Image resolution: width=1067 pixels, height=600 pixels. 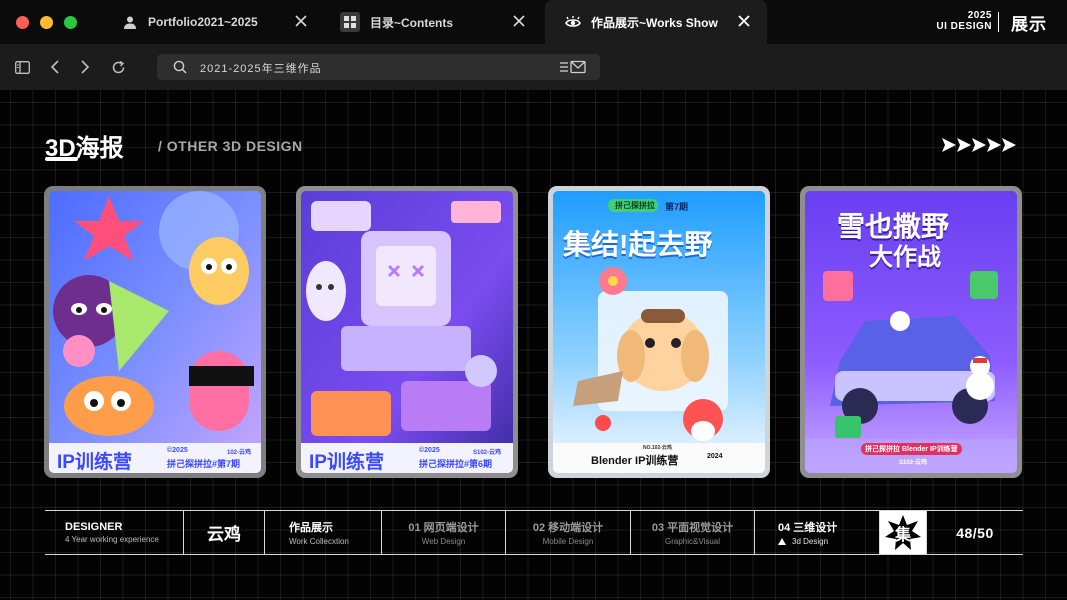 I want to click on nav-item-3d-design: 04 三维设计 3d Design, so click(x=817, y=532).